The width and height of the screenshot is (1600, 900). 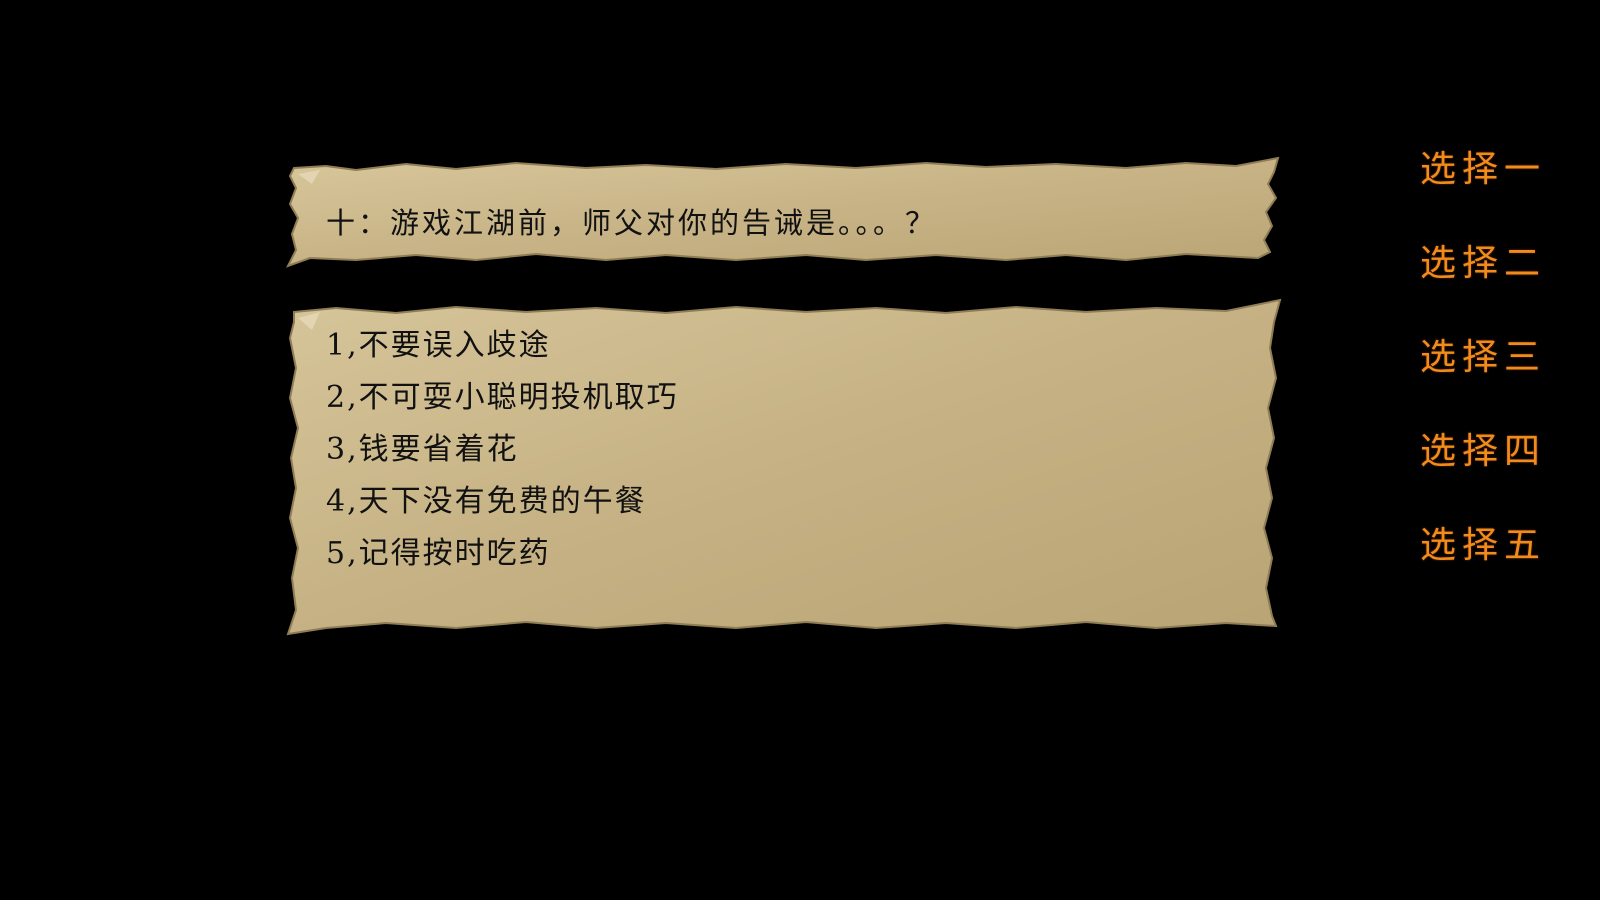 What do you see at coordinates (1505, 469) in the screenshot?
I see `choice-button-4: 选择四` at bounding box center [1505, 469].